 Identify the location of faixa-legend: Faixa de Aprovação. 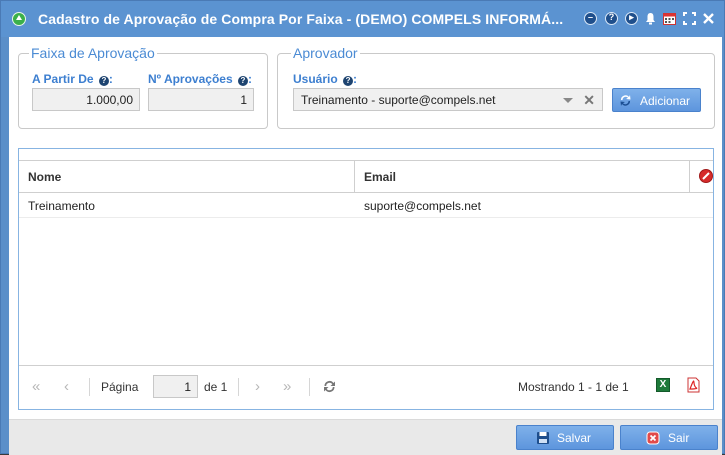
(93, 53).